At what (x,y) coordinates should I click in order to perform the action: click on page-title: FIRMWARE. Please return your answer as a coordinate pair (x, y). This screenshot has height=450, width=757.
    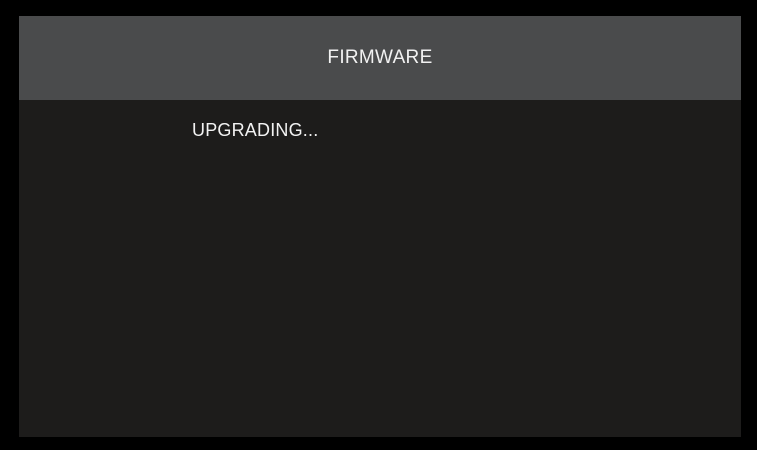
    Looking at the image, I should click on (380, 57).